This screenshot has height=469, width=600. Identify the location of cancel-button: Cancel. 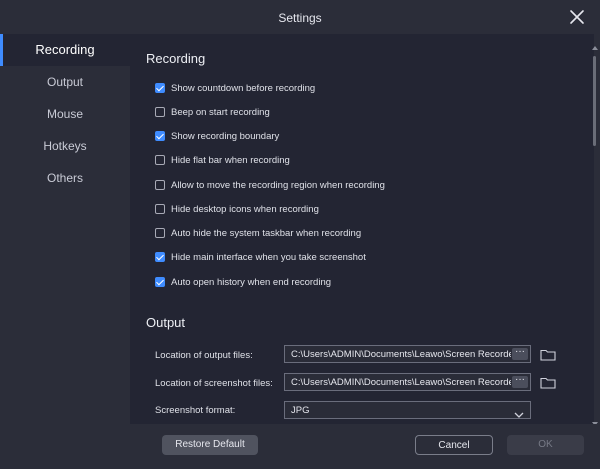
(454, 445).